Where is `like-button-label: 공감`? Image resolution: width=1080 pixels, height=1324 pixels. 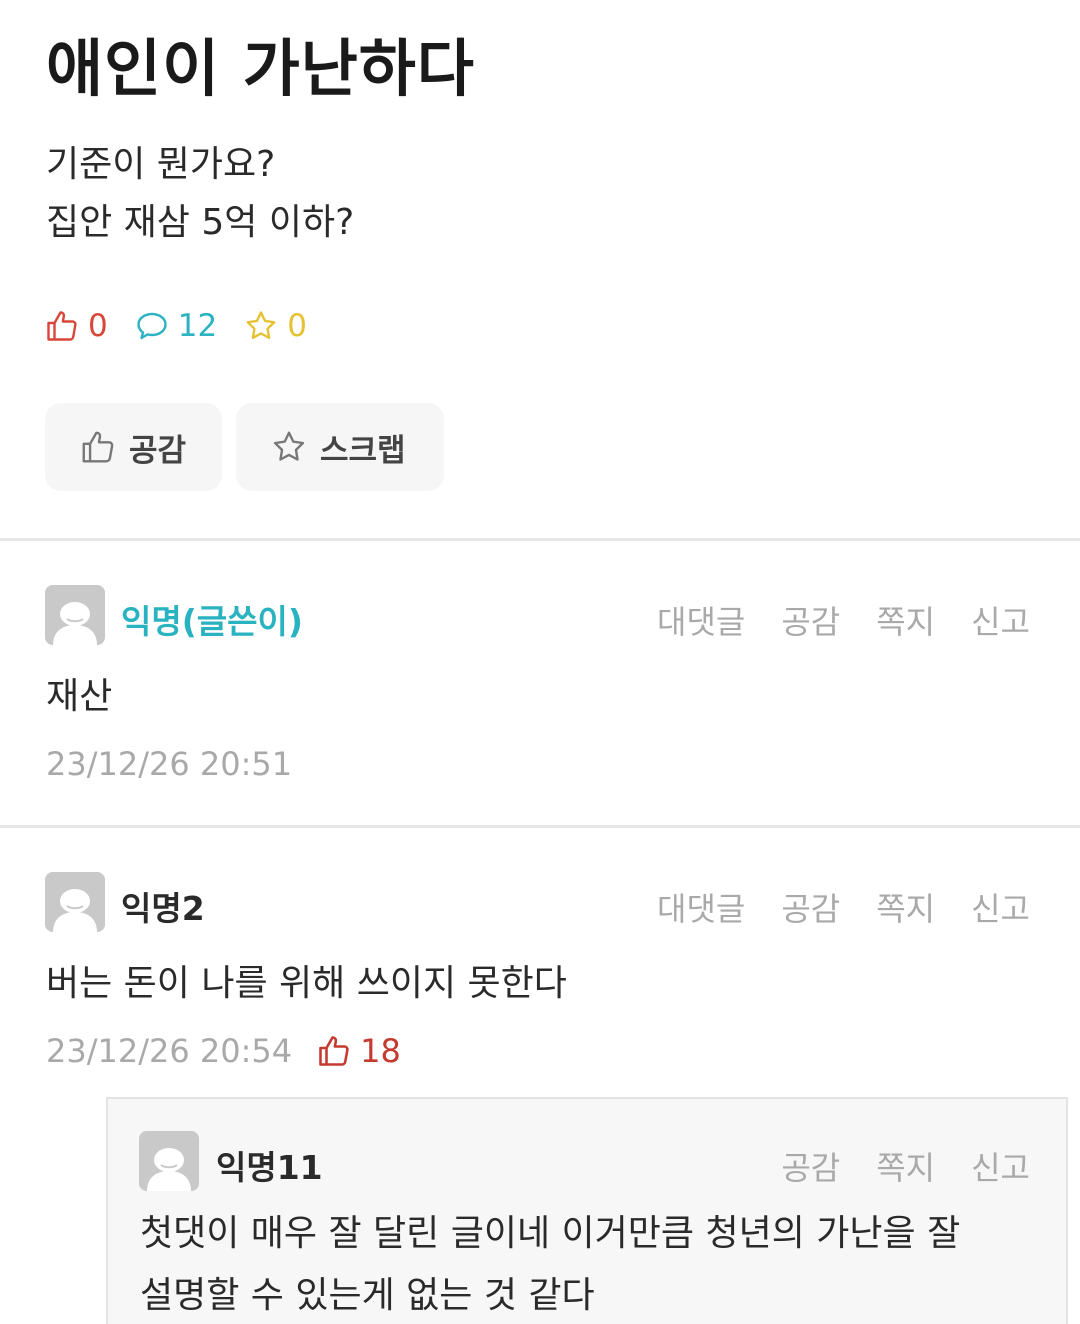 like-button-label: 공감 is located at coordinates (158, 450).